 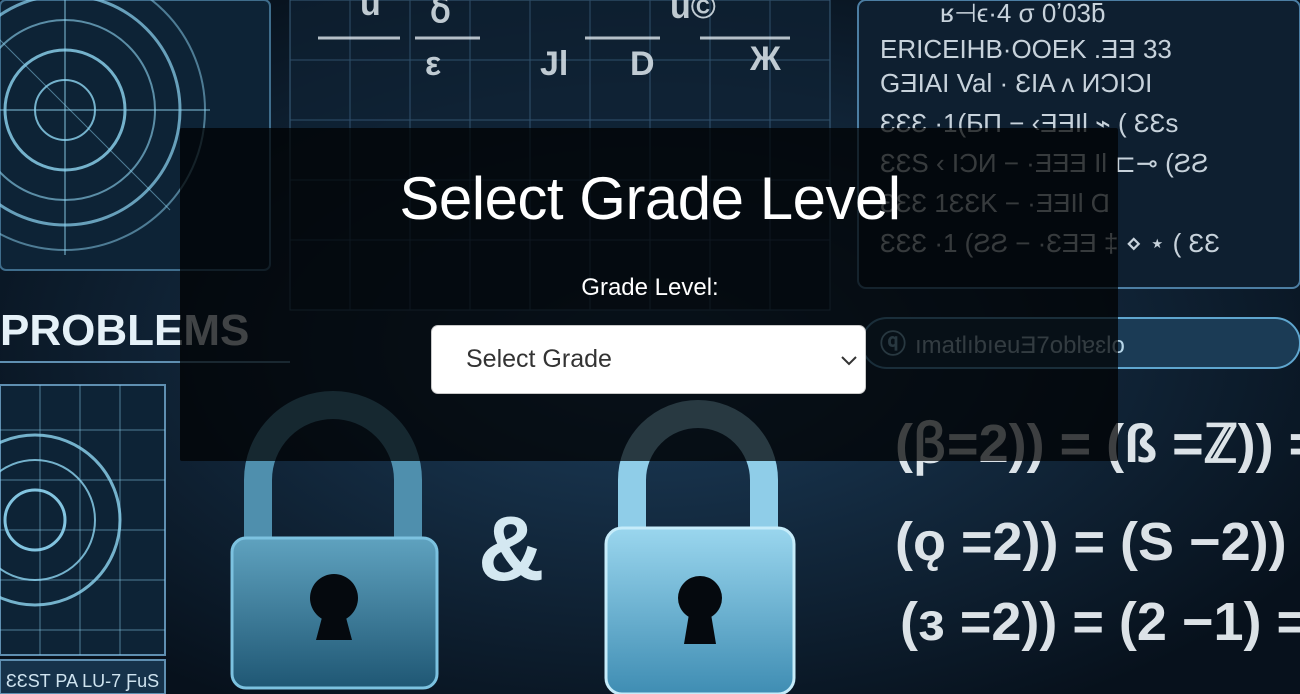 I want to click on svg-text: D, so click(x=642, y=64).